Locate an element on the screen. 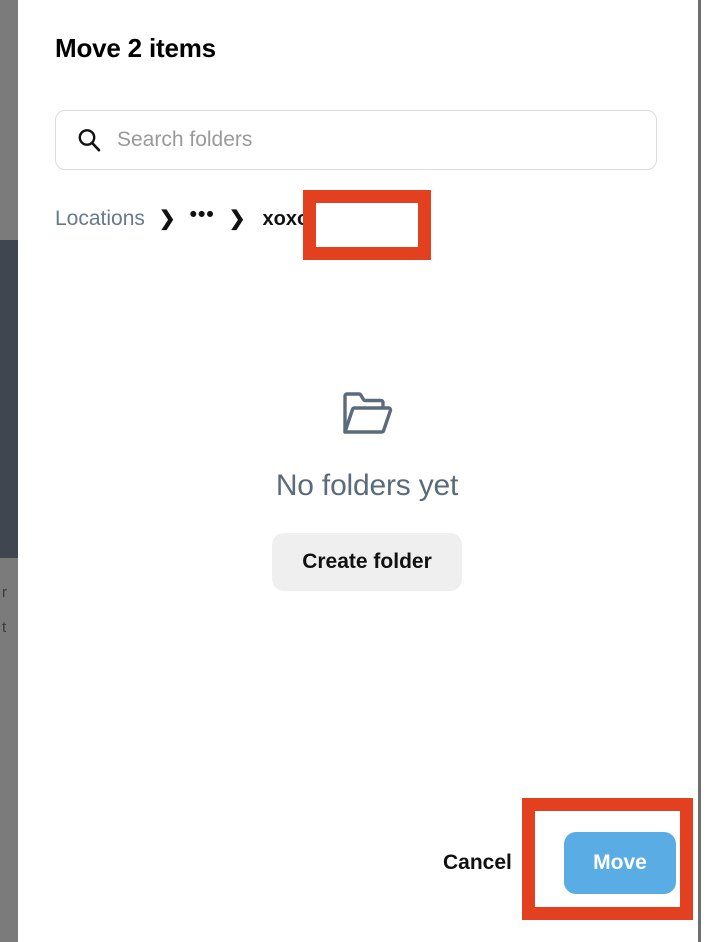 The width and height of the screenshot is (710, 942). empty-state-title: No folders yet is located at coordinates (367, 485).